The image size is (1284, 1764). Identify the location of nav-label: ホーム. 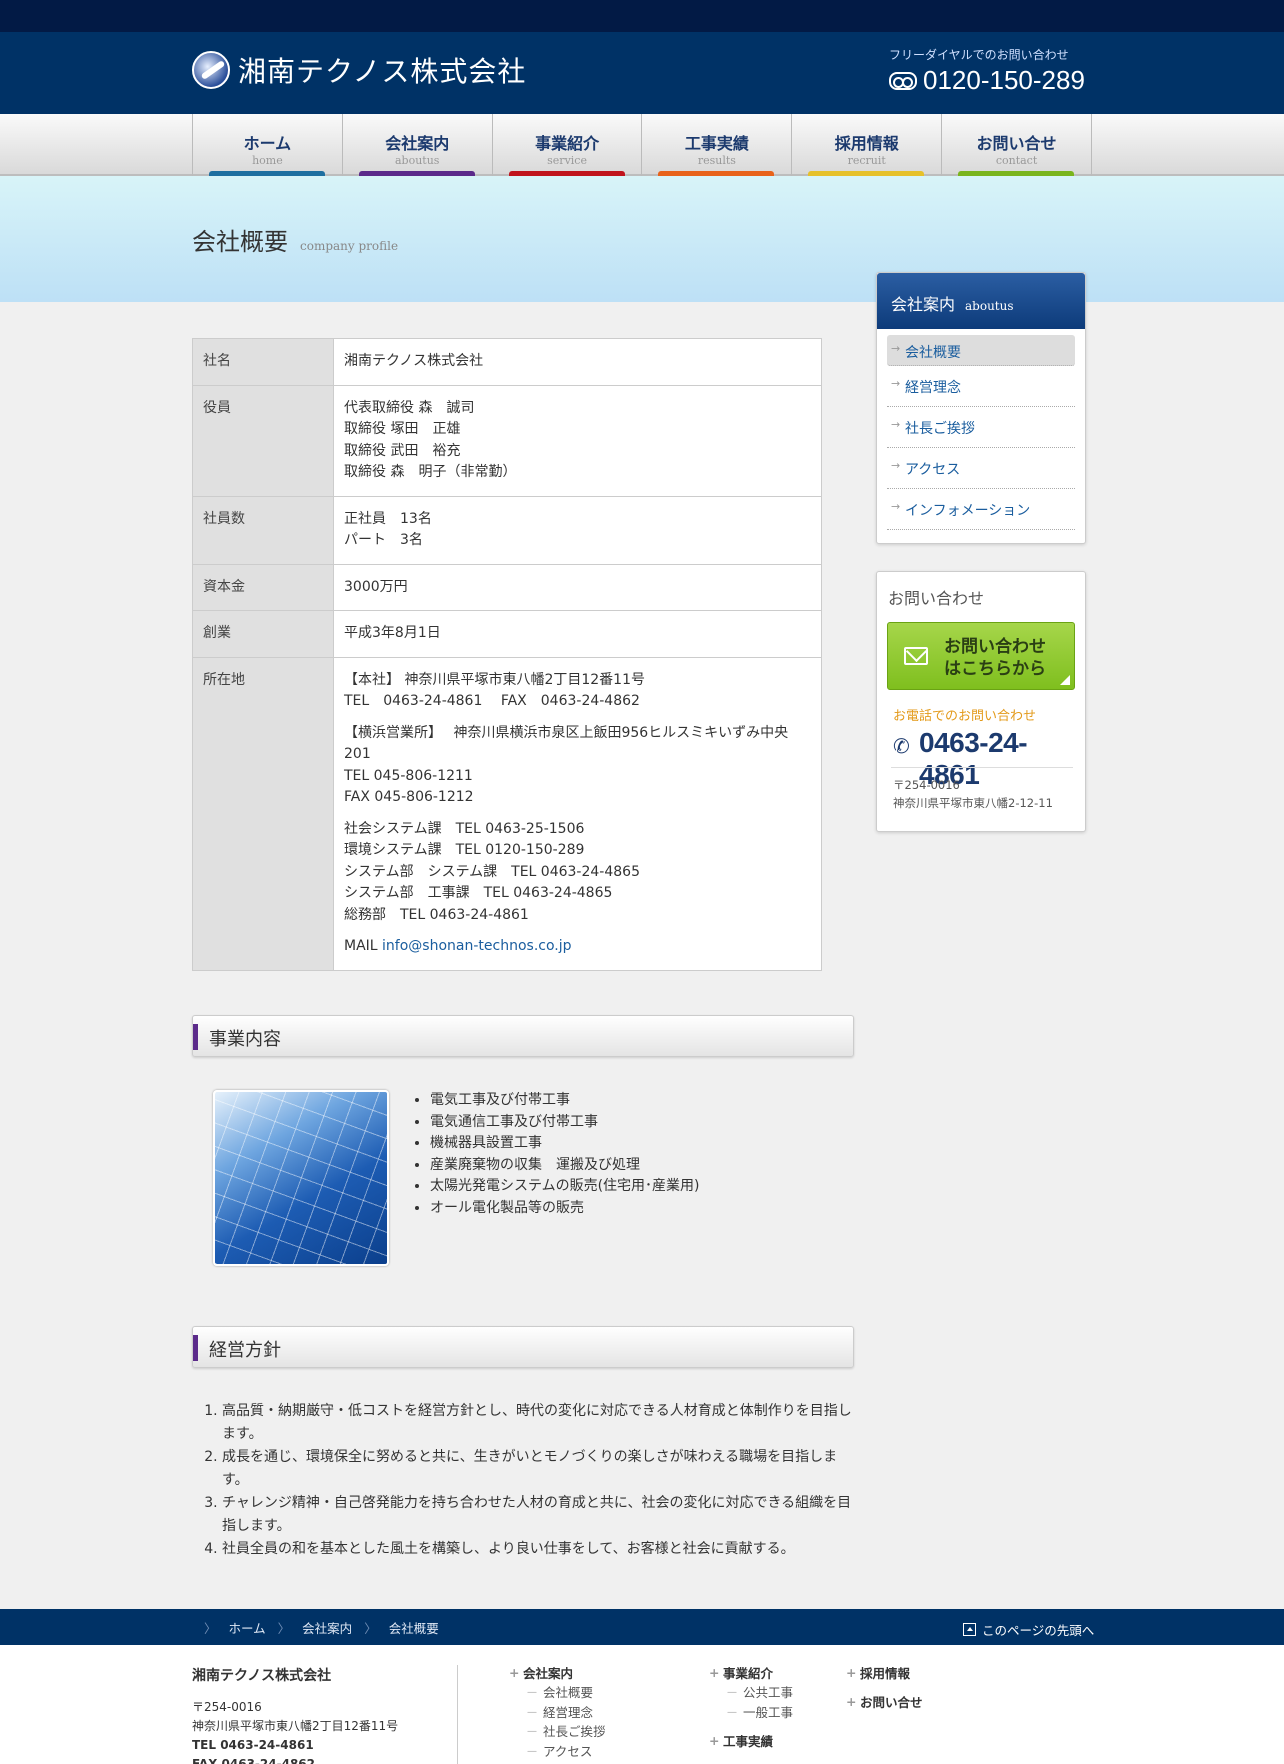
(267, 143).